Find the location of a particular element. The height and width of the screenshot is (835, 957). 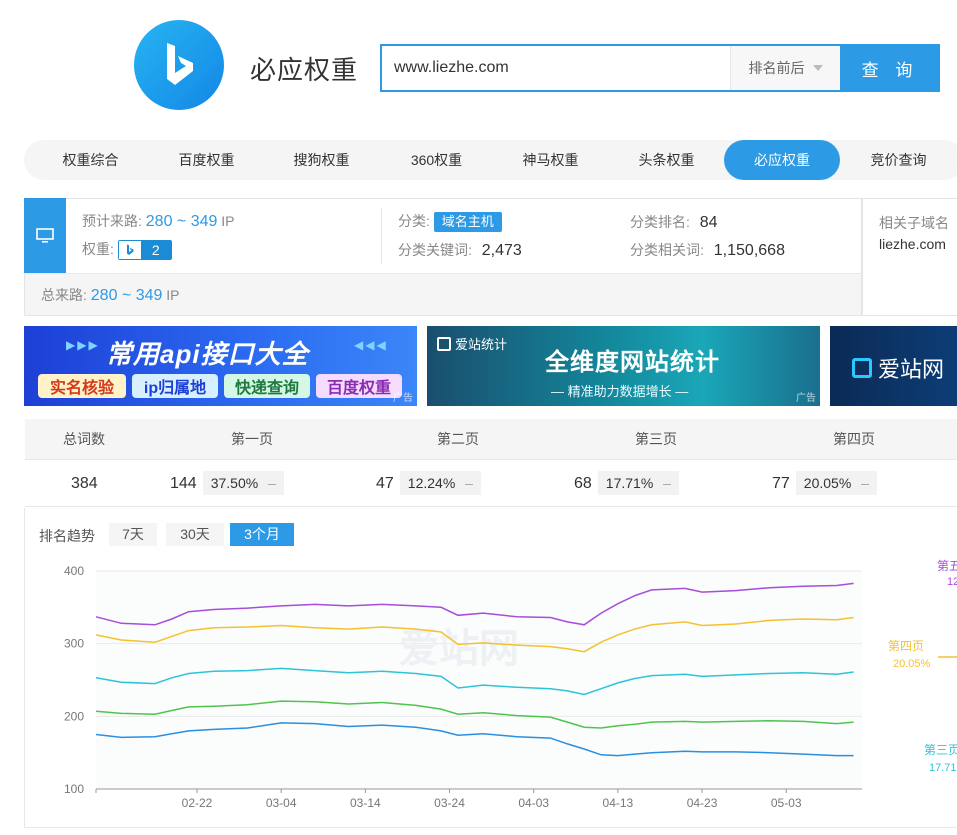

x-tick-label: 03-14 is located at coordinates (365, 803).